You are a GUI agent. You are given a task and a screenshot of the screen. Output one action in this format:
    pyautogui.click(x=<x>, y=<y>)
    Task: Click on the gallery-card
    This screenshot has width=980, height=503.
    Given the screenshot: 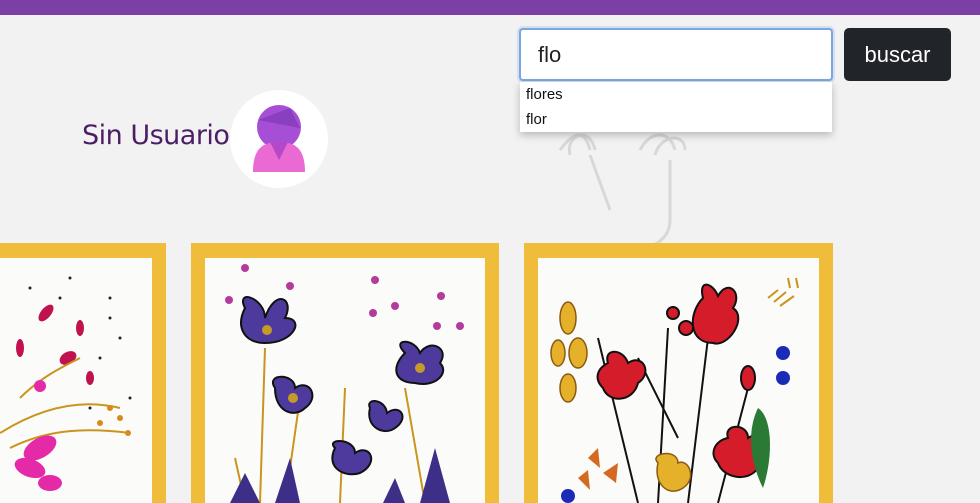 What is the action you would take?
    pyautogui.click(x=83, y=373)
    